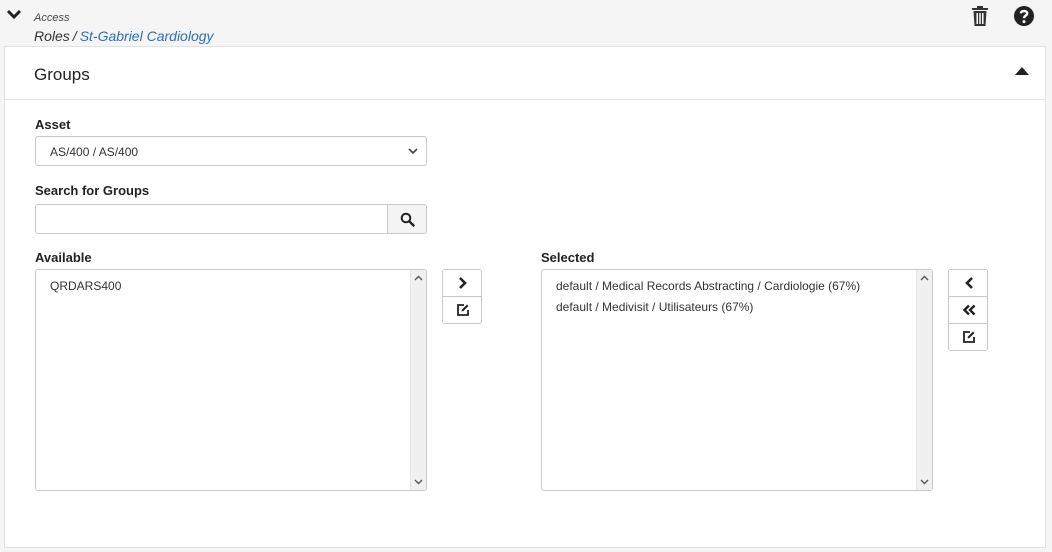 Image resolution: width=1052 pixels, height=552 pixels. What do you see at coordinates (52, 36) in the screenshot?
I see `breadcrumb-parent: Roles` at bounding box center [52, 36].